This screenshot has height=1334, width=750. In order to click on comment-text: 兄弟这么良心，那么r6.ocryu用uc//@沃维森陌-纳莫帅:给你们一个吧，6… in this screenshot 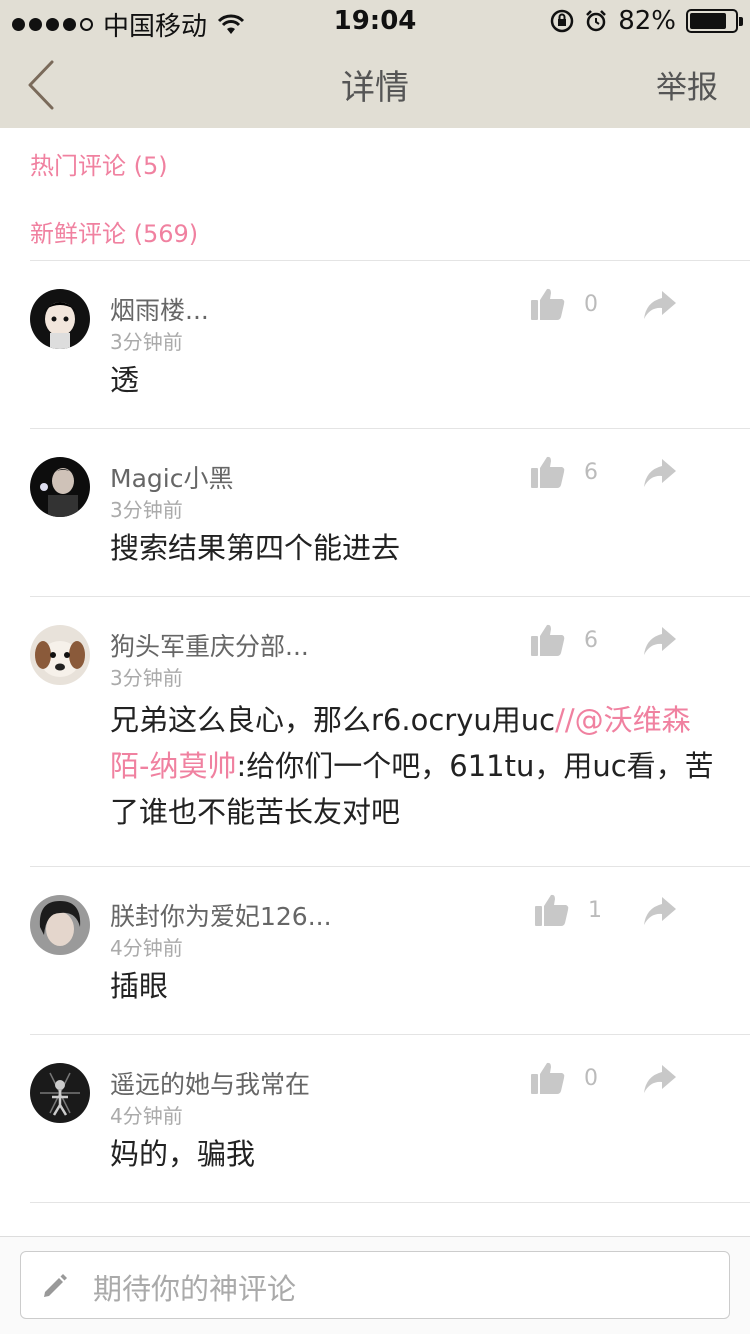, I will do `click(415, 766)`.